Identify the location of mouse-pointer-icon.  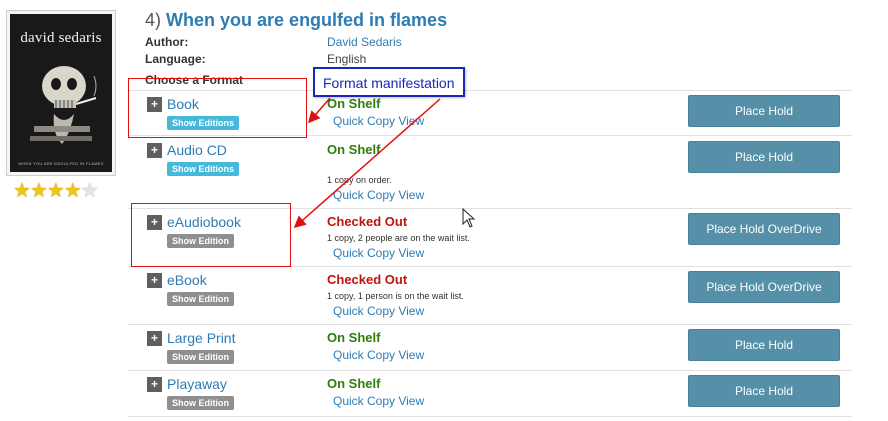
(469, 218).